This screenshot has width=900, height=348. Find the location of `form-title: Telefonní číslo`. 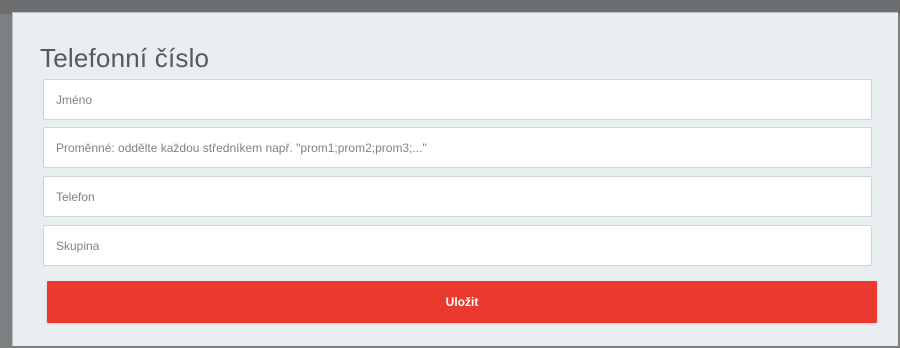

form-title: Telefonní číslo is located at coordinates (125, 58).